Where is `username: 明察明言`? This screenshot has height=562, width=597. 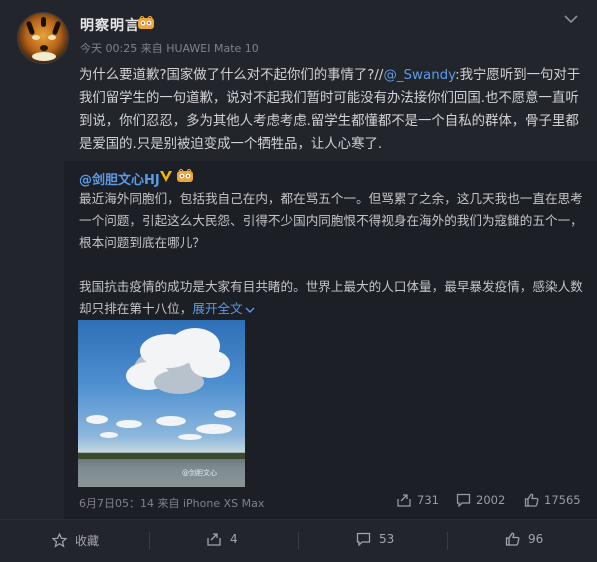 username: 明察明言 is located at coordinates (110, 25).